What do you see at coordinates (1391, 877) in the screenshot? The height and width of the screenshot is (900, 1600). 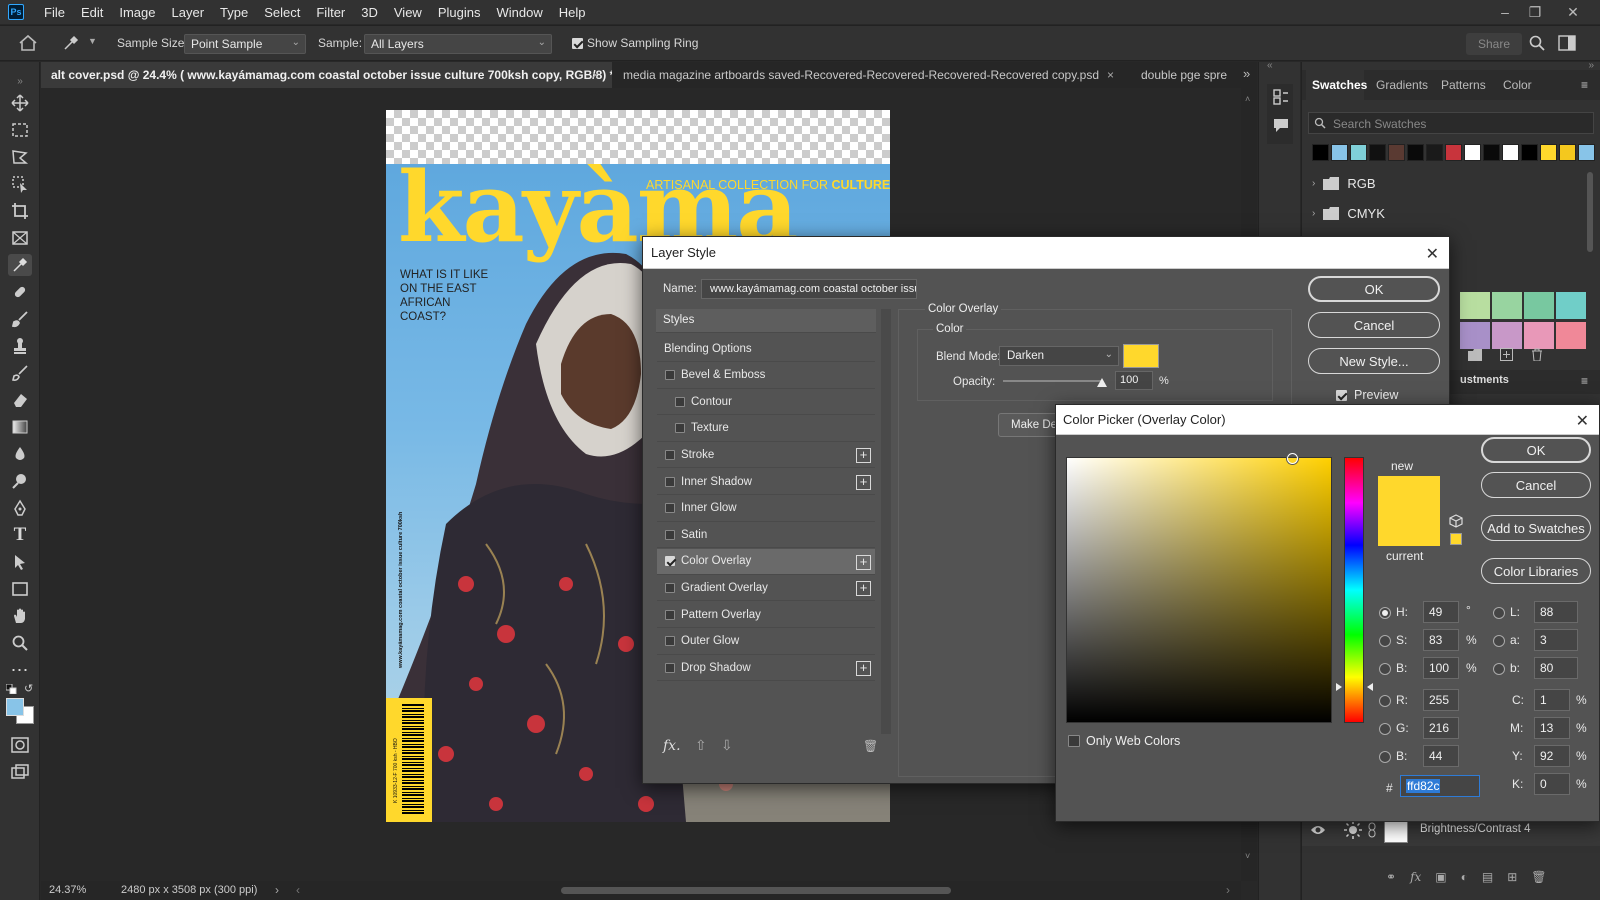 I see `link-layers-icon: ⚭` at bounding box center [1391, 877].